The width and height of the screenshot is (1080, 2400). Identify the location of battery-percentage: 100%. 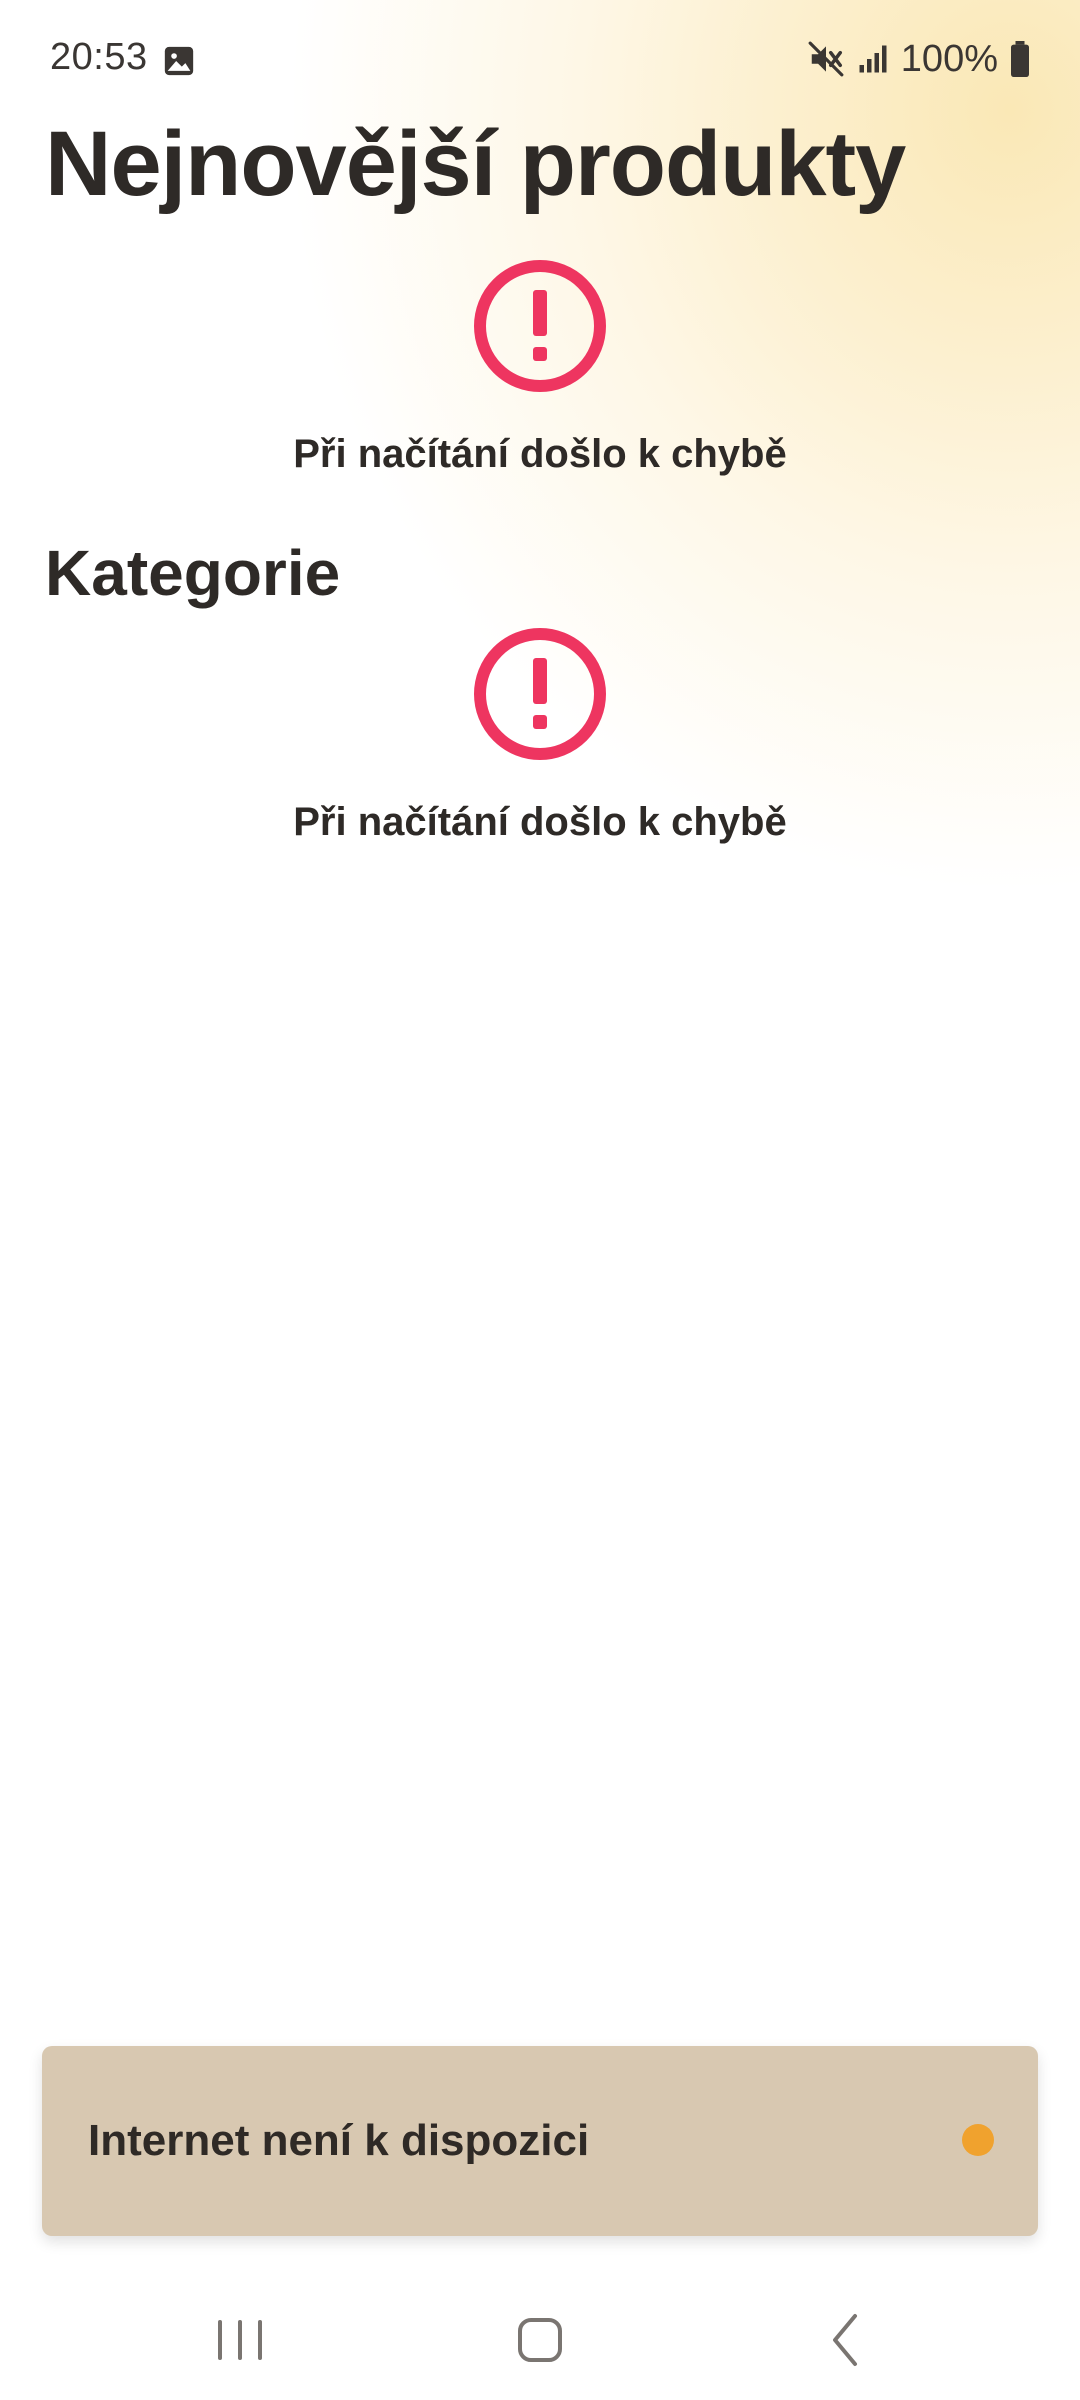
(949, 58).